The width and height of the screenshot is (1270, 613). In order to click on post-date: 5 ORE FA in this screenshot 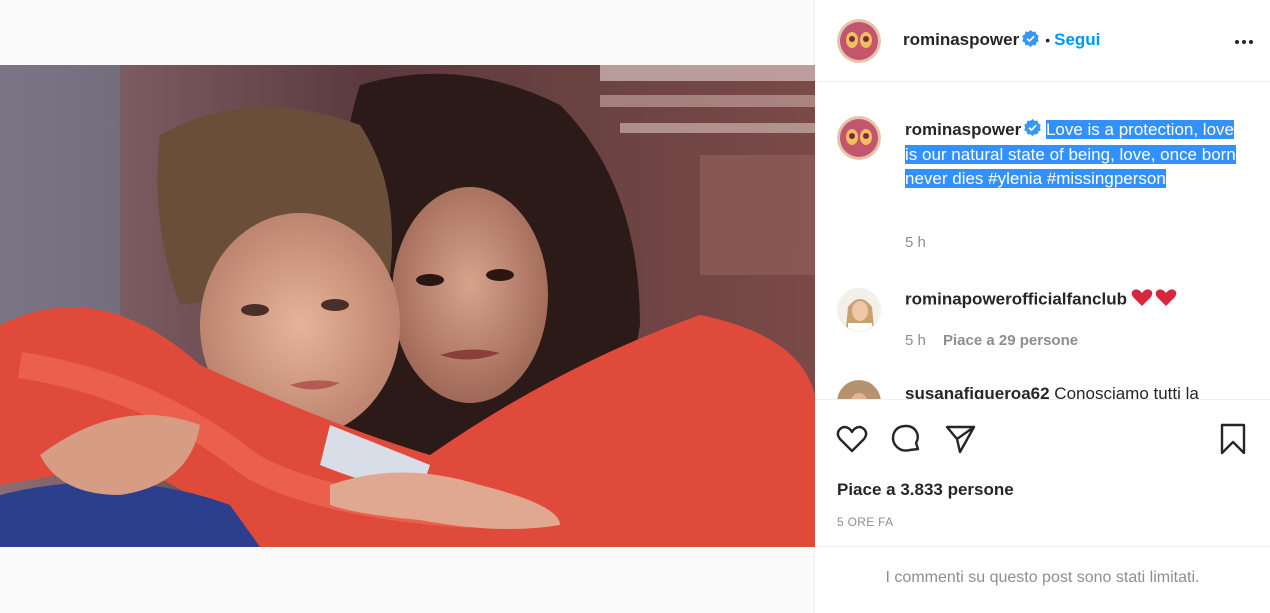, I will do `click(865, 522)`.